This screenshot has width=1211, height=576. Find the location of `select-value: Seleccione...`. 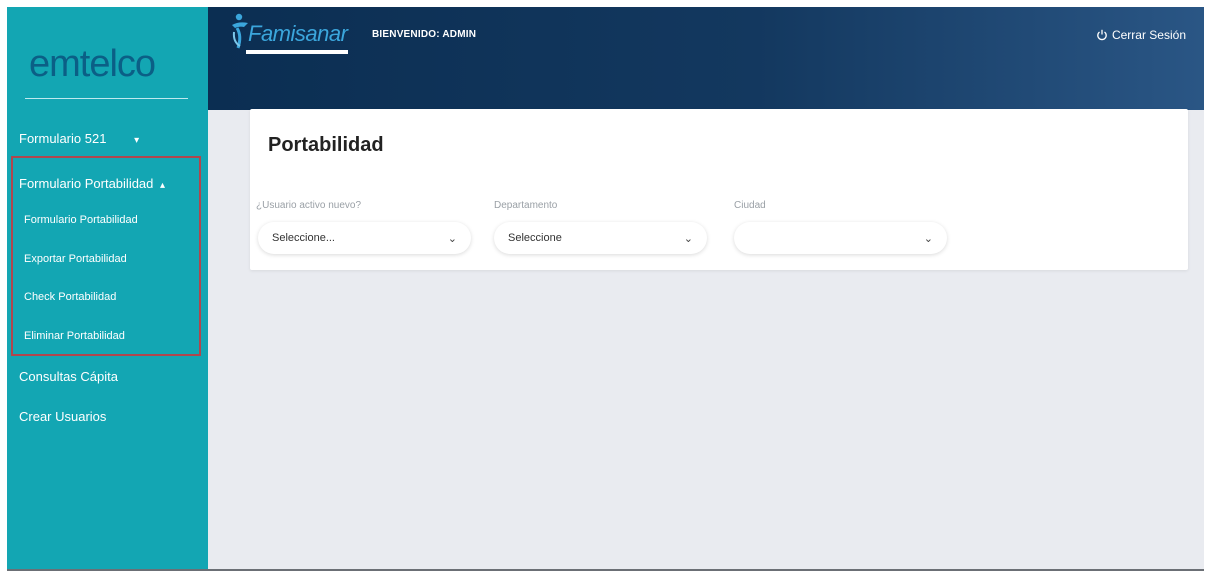

select-value: Seleccione... is located at coordinates (303, 238).